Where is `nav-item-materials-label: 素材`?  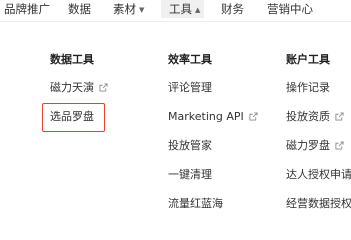
nav-item-materials-label: 素材 is located at coordinates (124, 9).